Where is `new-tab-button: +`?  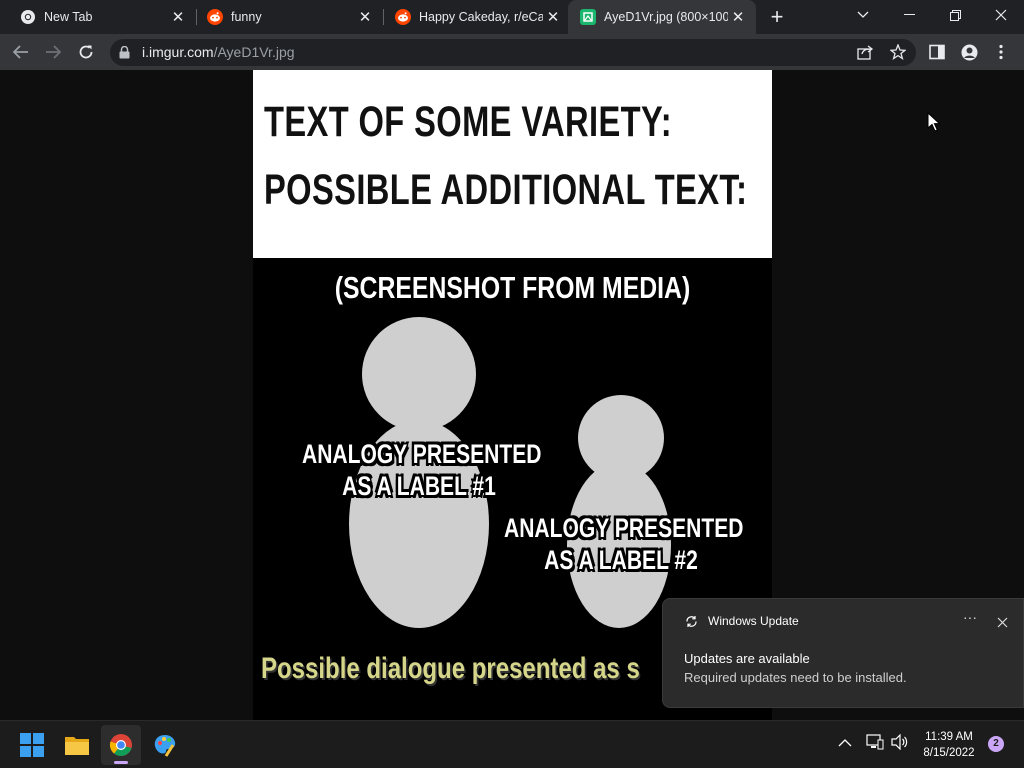 new-tab-button: + is located at coordinates (777, 17).